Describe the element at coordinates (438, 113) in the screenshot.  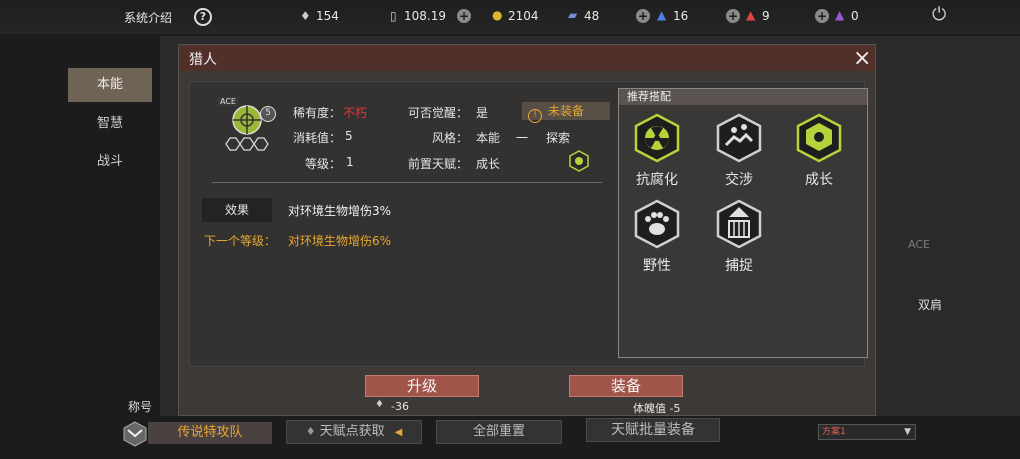
I see `awaken-label: 可否觉醒：` at that location.